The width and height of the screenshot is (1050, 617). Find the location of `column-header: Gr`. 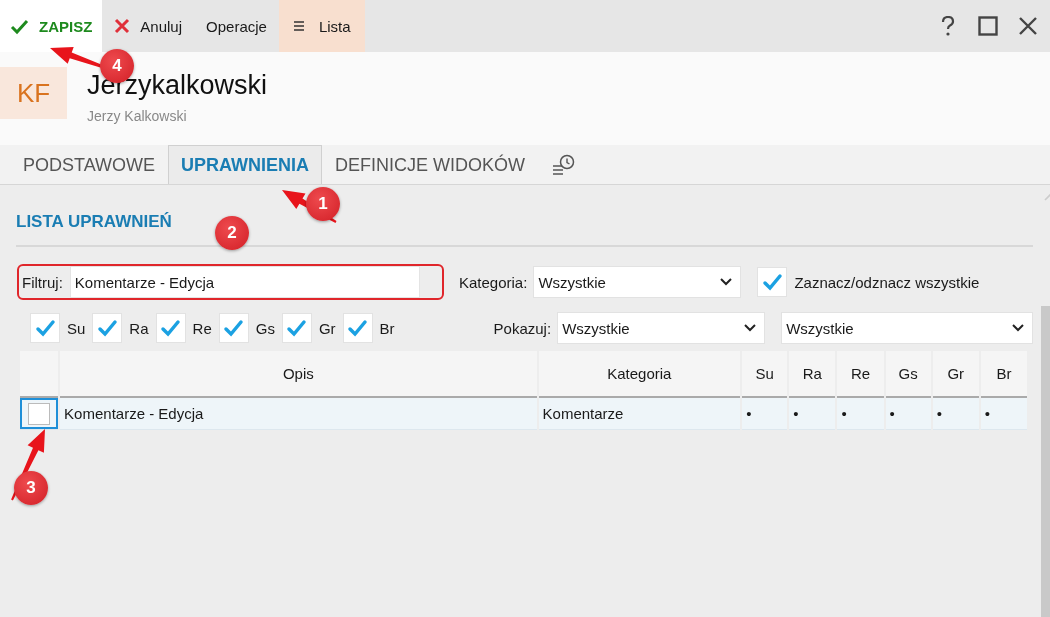

column-header: Gr is located at coordinates (955, 374).